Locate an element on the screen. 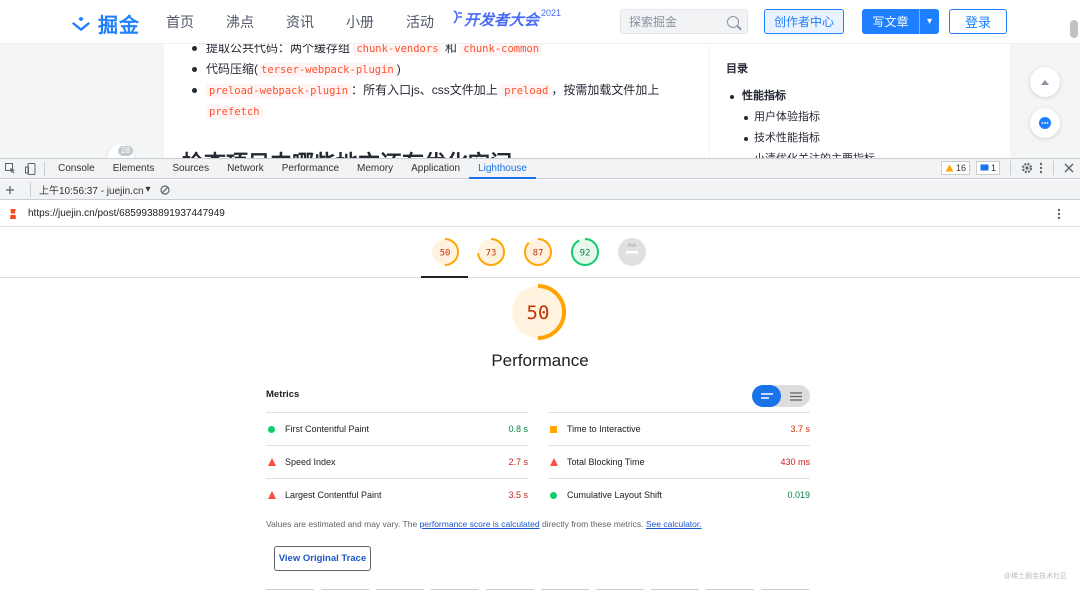 This screenshot has width=1080, height=593. creator-center-button: 创作者中心 is located at coordinates (804, 21).